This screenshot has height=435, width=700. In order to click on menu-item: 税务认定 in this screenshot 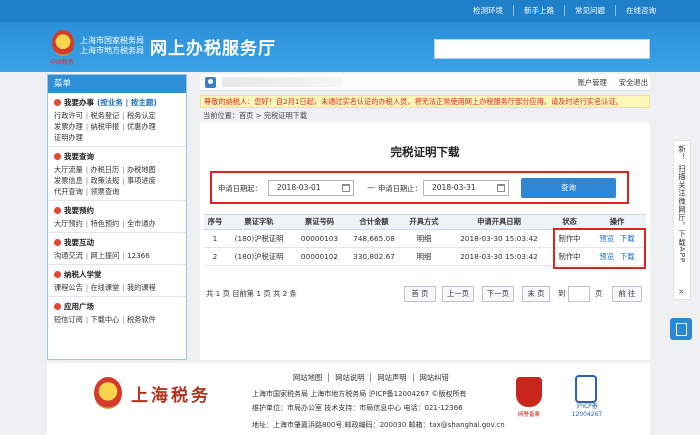, I will do `click(140, 115)`.